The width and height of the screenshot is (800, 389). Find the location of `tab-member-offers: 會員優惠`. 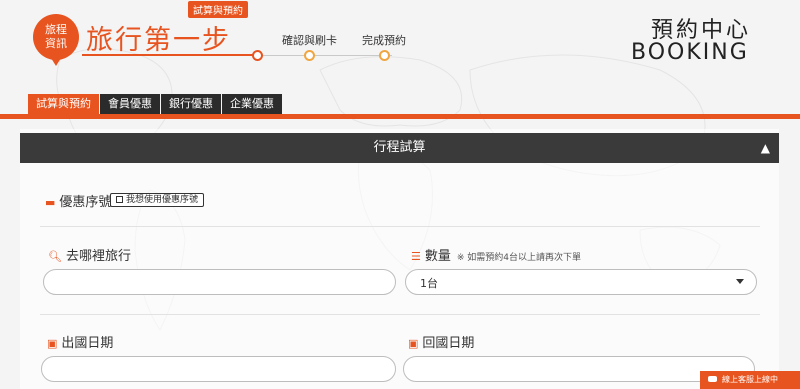

tab-member-offers: 會員優惠 is located at coordinates (130, 104).